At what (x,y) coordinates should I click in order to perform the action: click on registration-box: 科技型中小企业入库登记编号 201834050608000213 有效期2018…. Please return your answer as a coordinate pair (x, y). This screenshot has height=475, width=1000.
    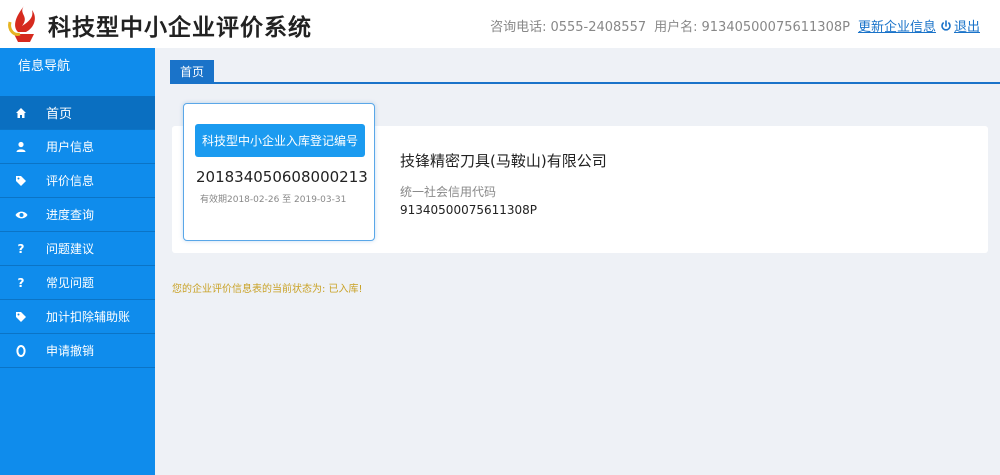
    Looking at the image, I should click on (279, 172).